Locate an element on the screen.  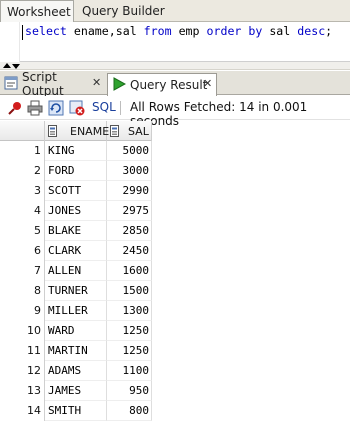
row-number: 14 is located at coordinates (22, 411).